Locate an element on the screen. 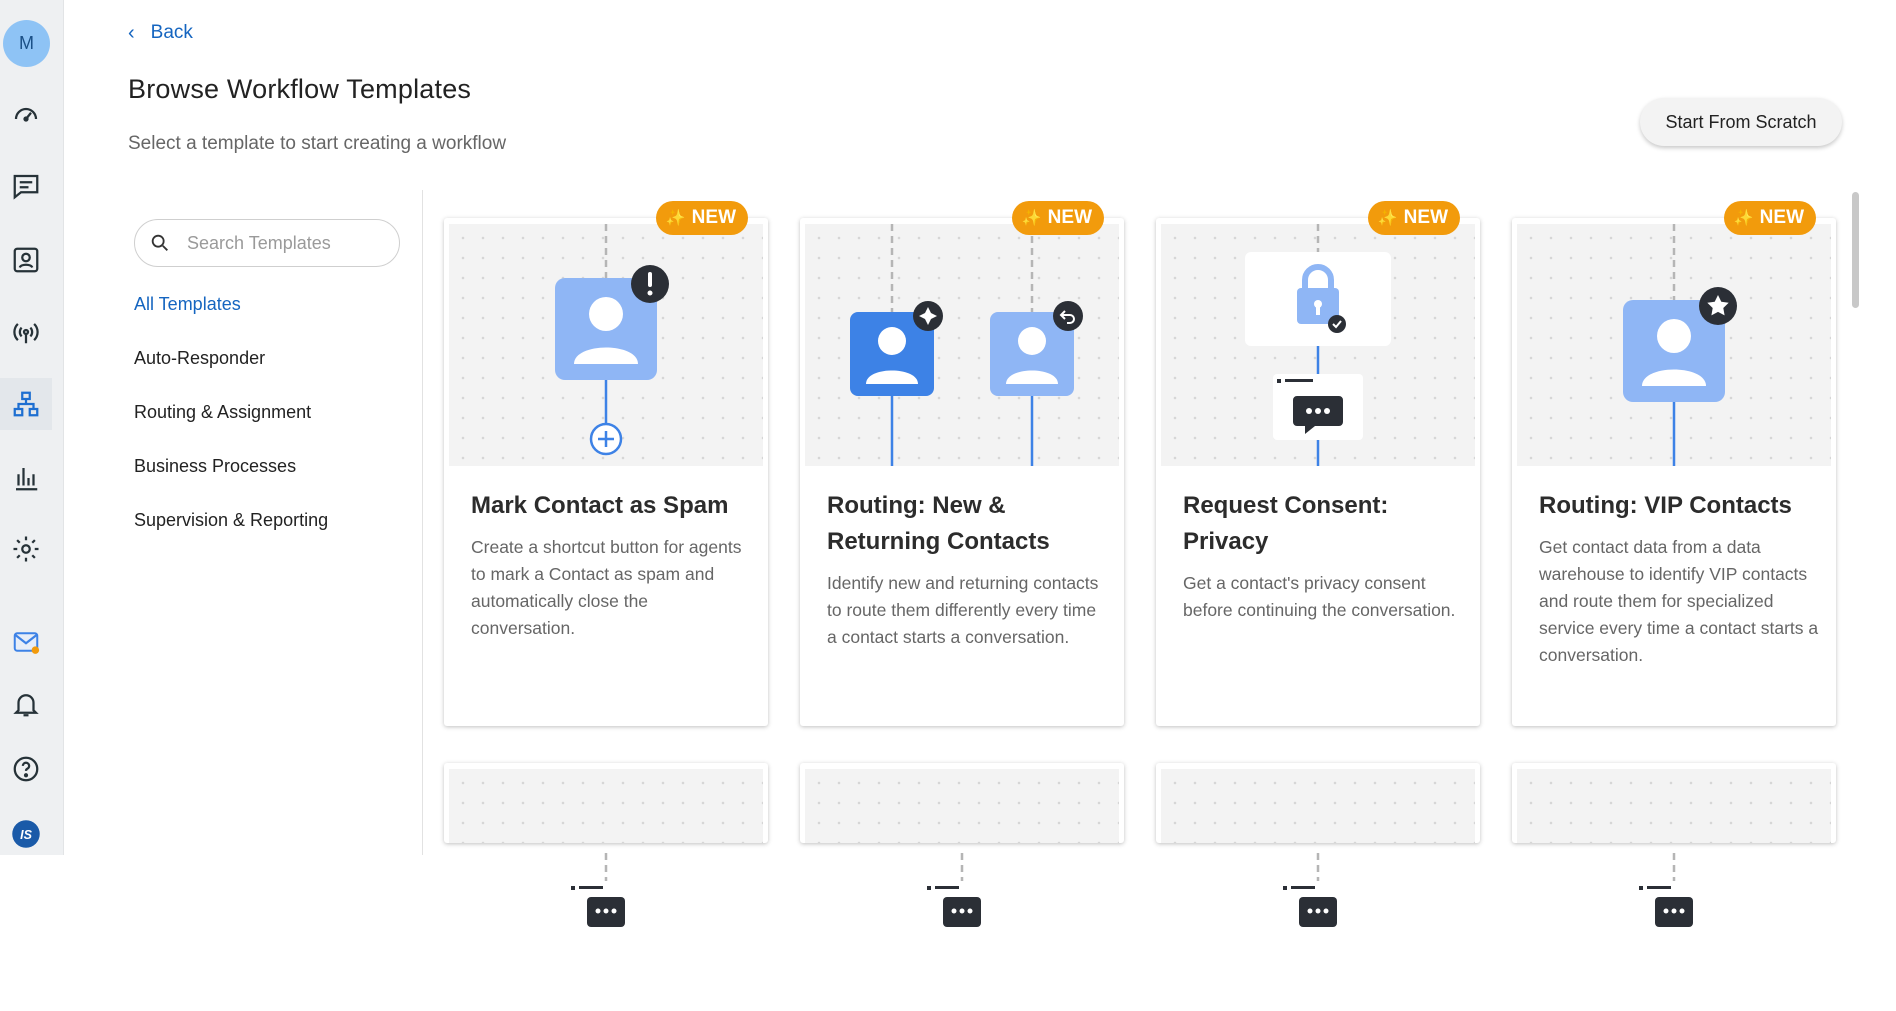  category-business-processes: Business Processes is located at coordinates (215, 466).